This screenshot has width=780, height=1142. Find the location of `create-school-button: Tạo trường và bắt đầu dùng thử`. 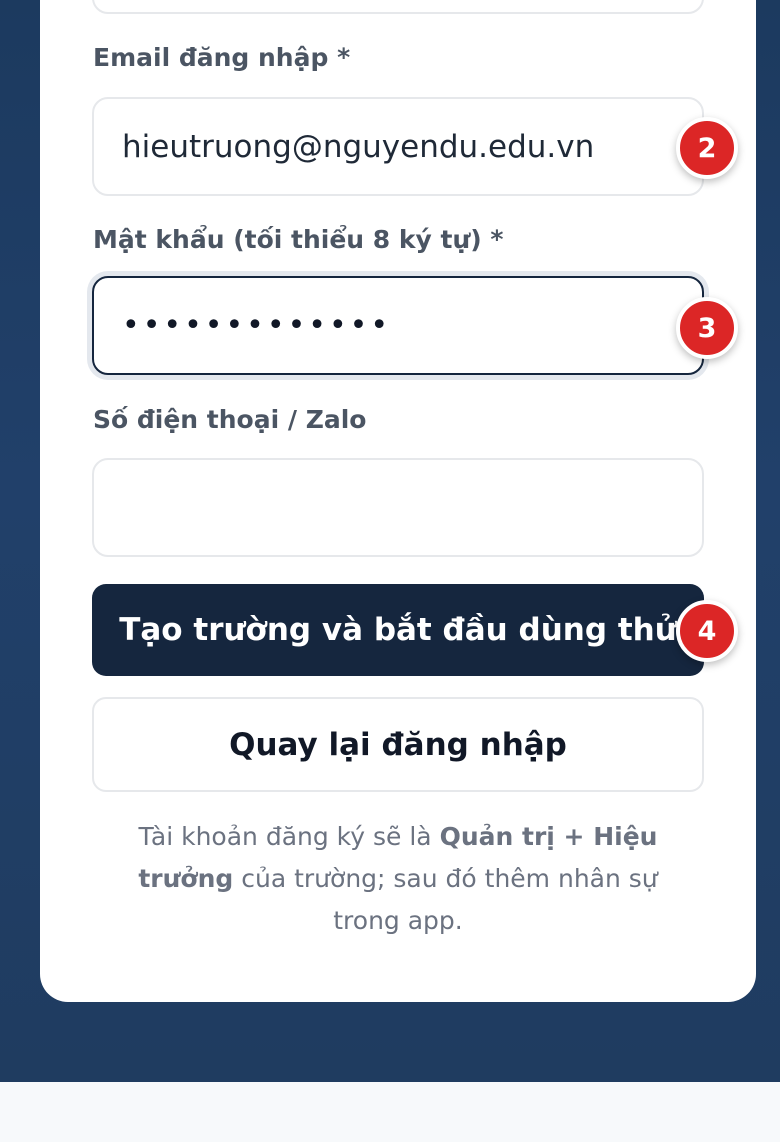

create-school-button: Tạo trường và bắt đầu dùng thử is located at coordinates (398, 630).